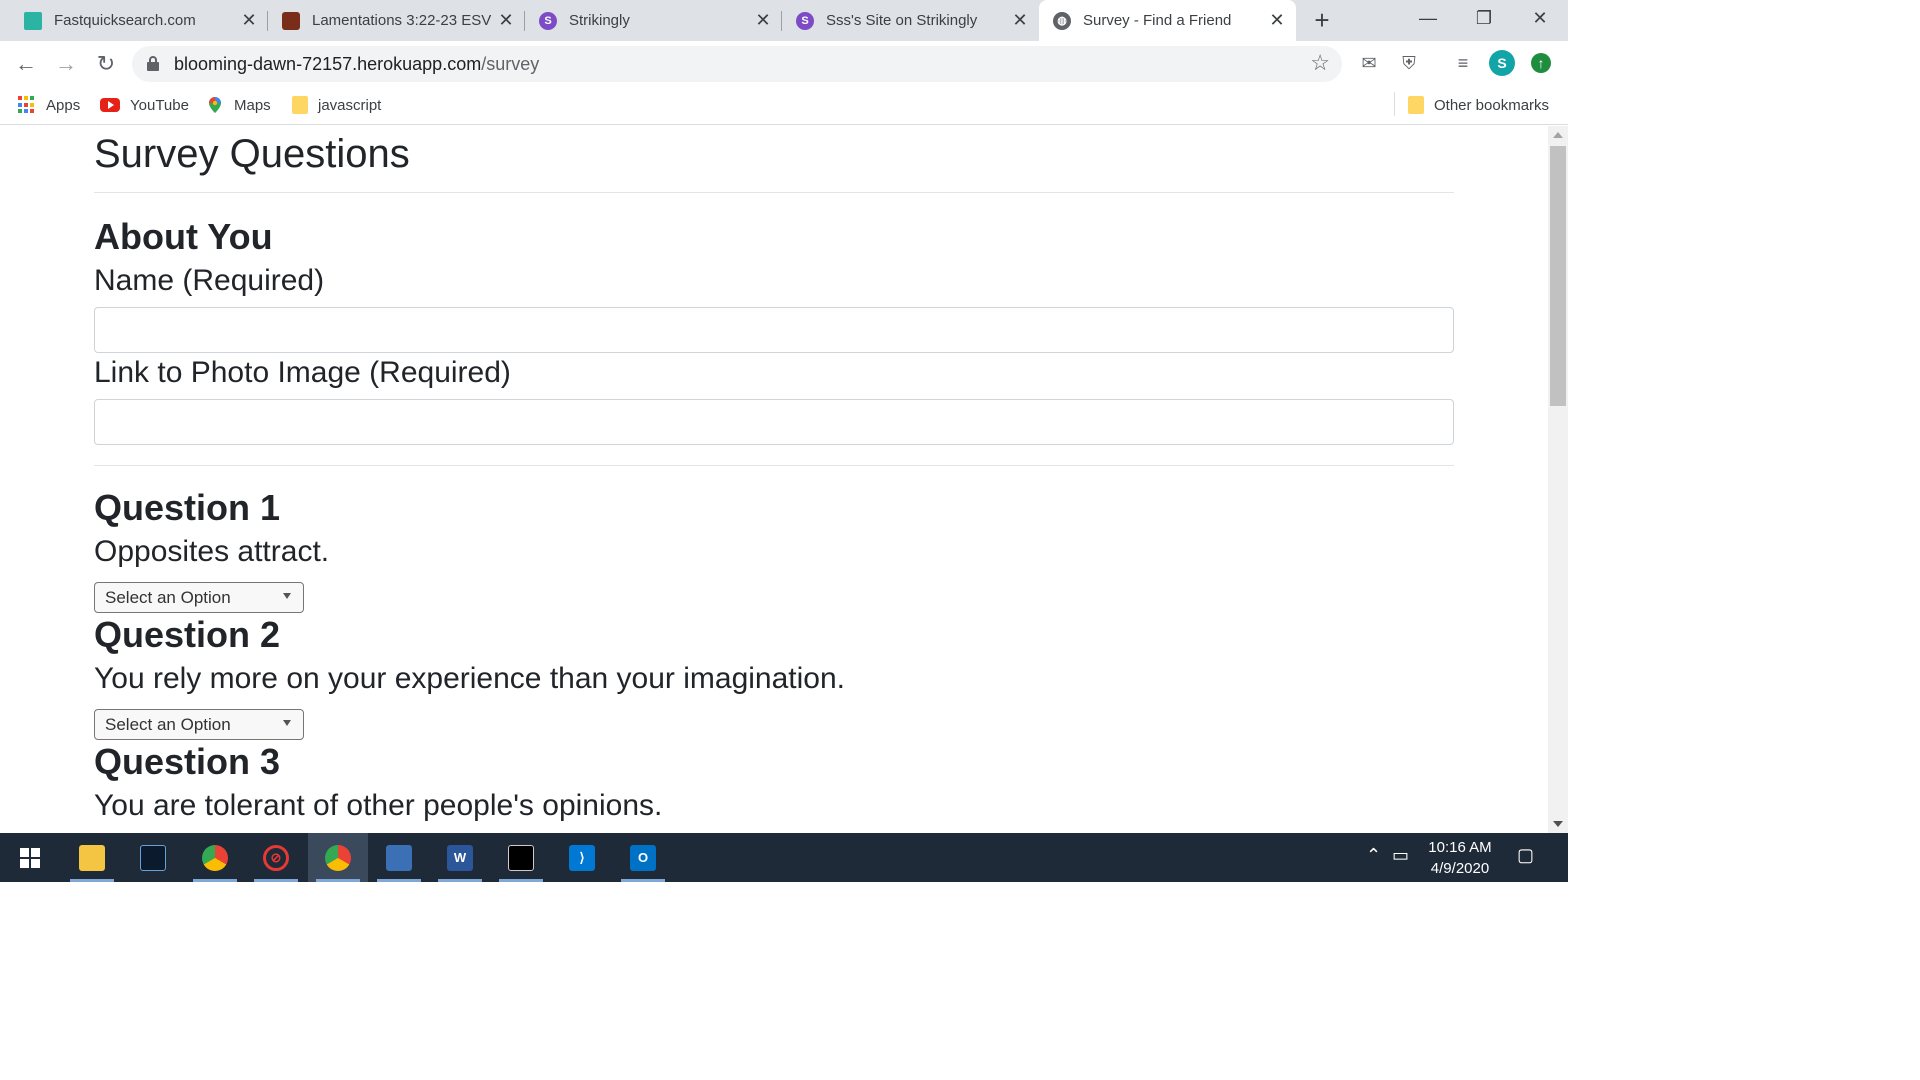 The image size is (1920, 1080). I want to click on tab-title: Lamentations 3:22-23 ESV -, so click(403, 20).